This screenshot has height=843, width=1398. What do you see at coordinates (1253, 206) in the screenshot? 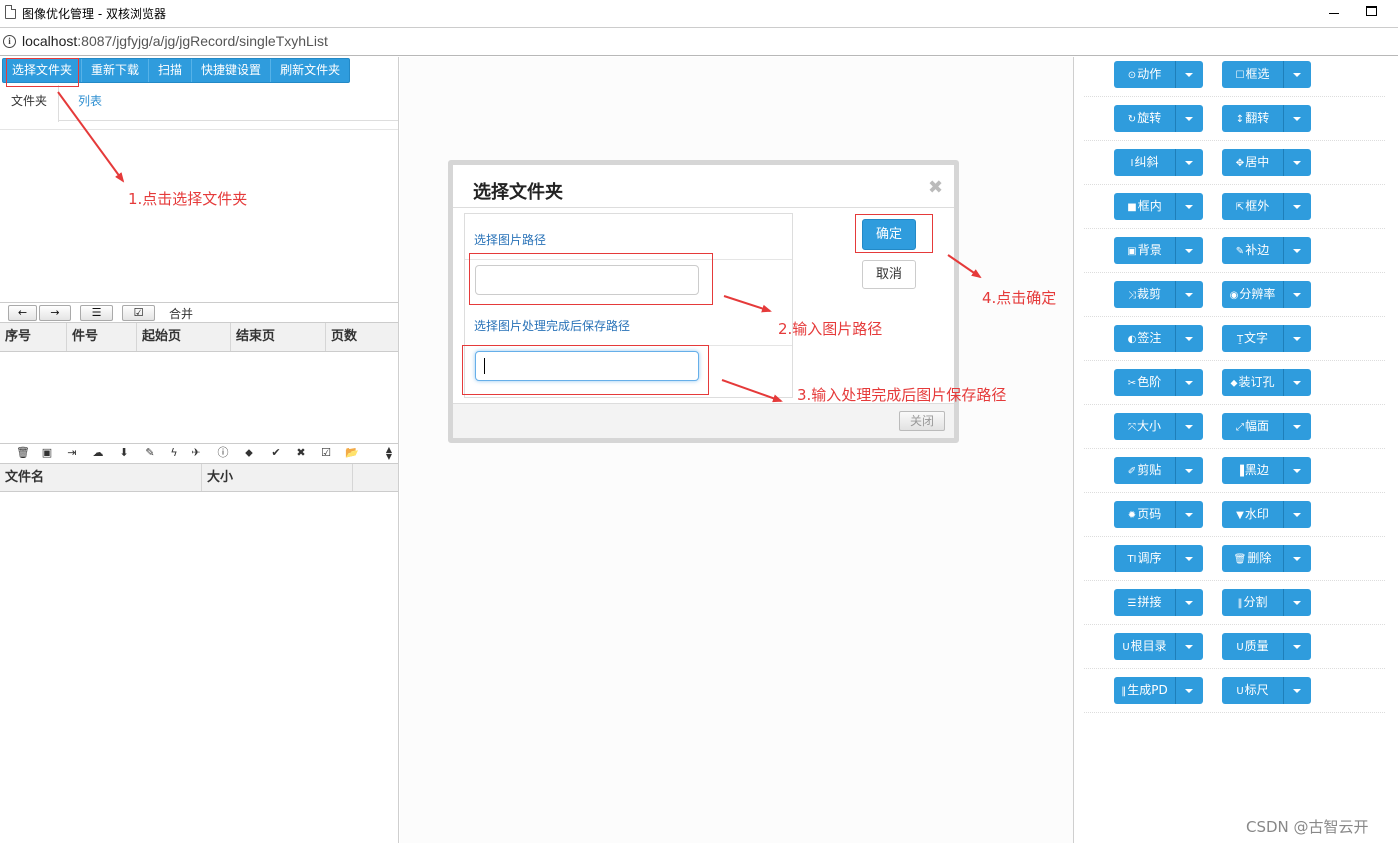
I see `tool-button: ⇱框外` at bounding box center [1253, 206].